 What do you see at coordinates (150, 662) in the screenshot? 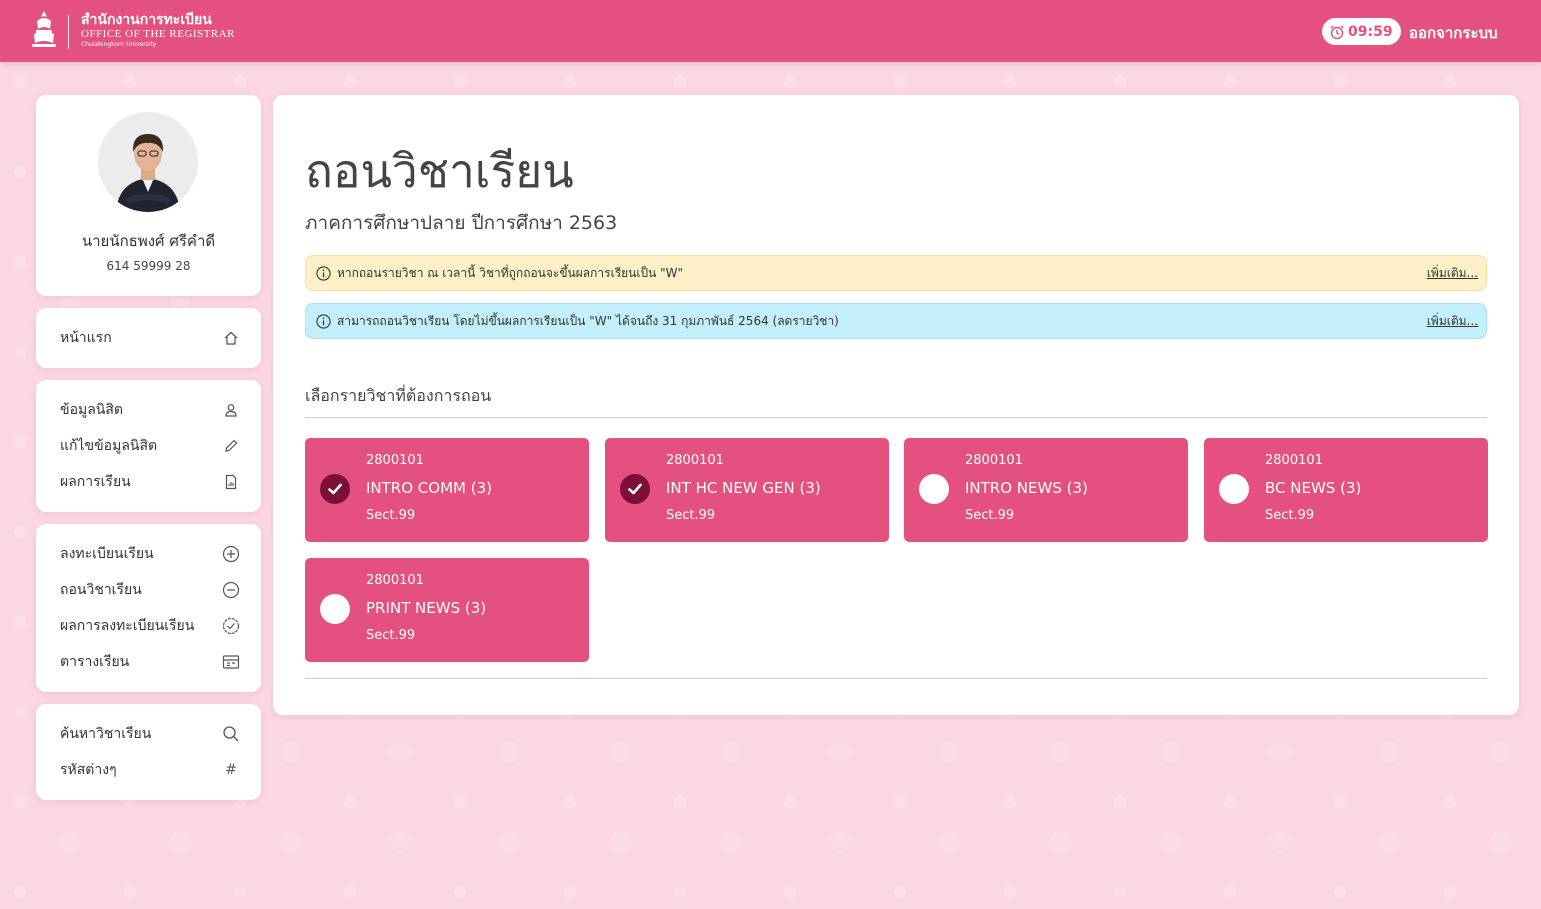
I see `sidebar-item-timetable: ตารางเรียน` at bounding box center [150, 662].